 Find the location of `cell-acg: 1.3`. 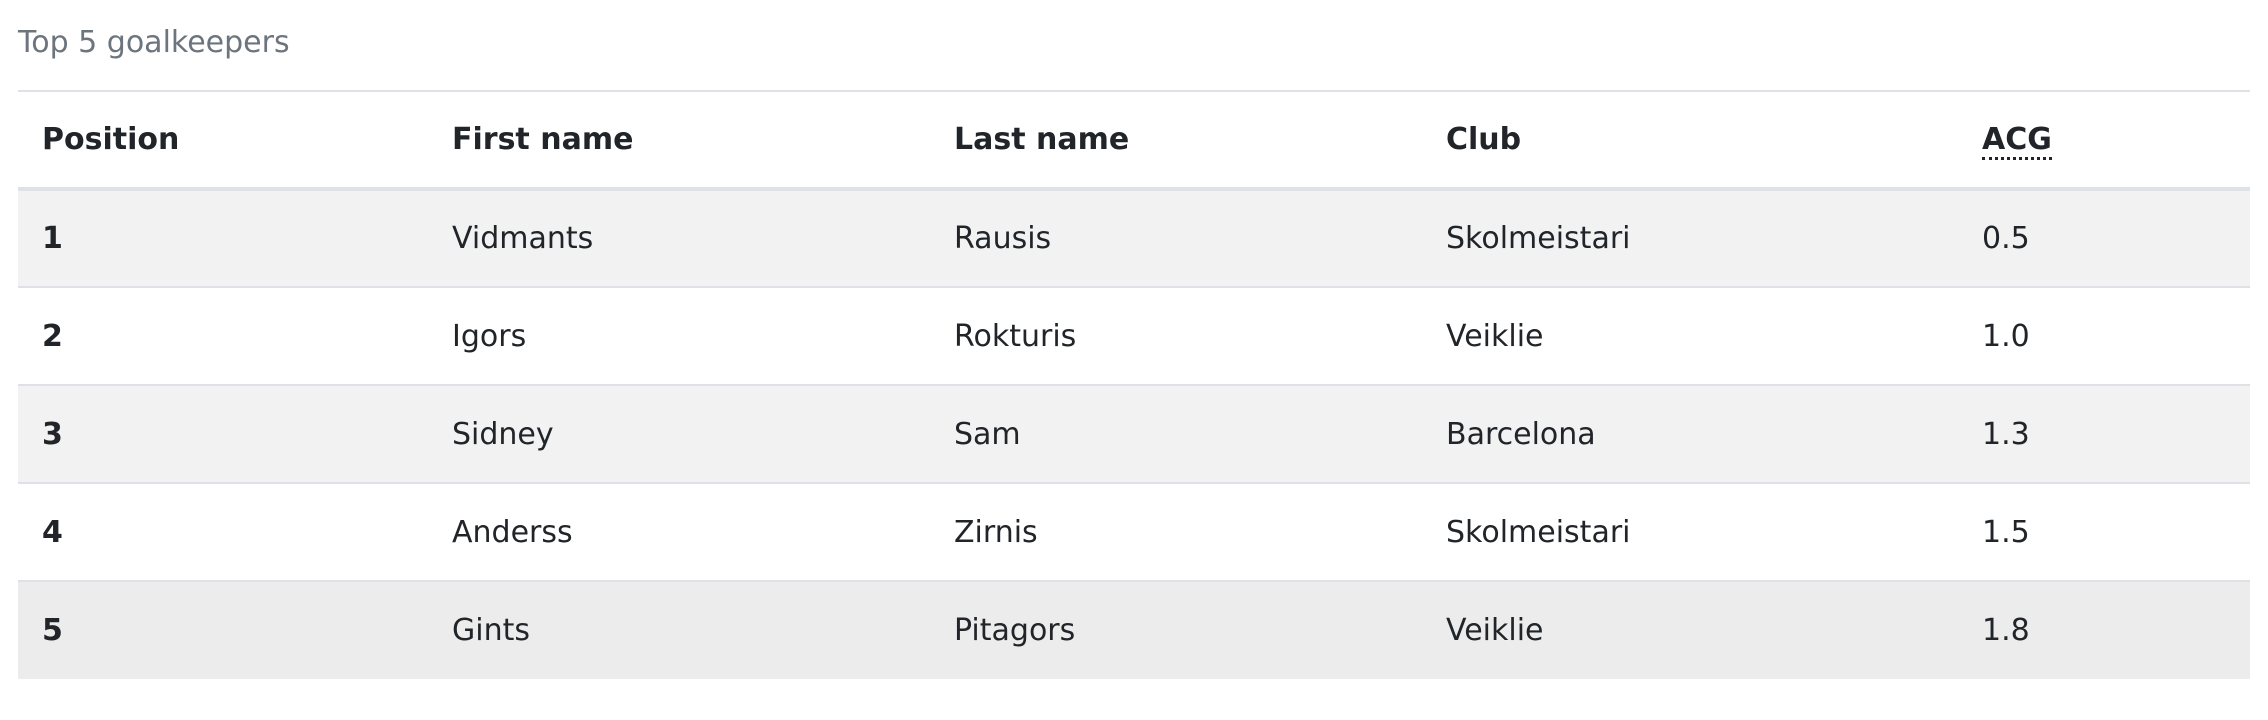

cell-acg: 1.3 is located at coordinates (2006, 434).